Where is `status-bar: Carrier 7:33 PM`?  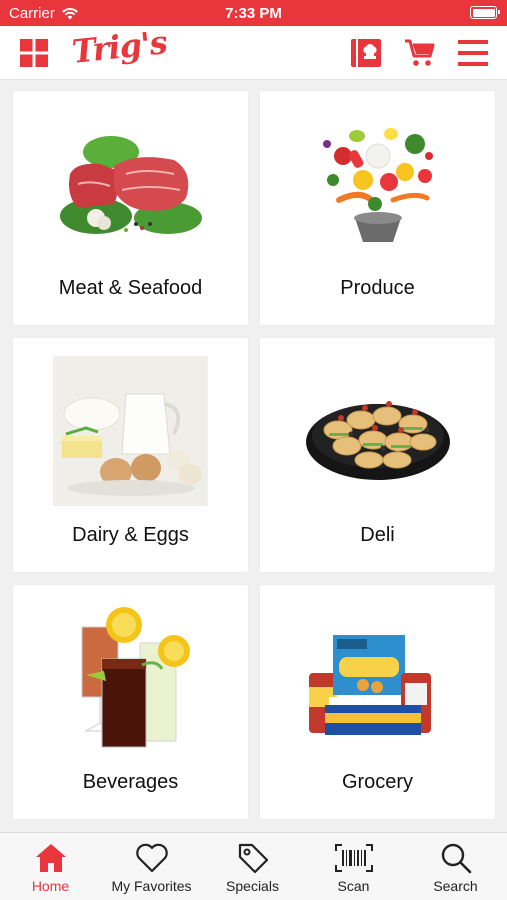 status-bar: Carrier 7:33 PM is located at coordinates (253, 13).